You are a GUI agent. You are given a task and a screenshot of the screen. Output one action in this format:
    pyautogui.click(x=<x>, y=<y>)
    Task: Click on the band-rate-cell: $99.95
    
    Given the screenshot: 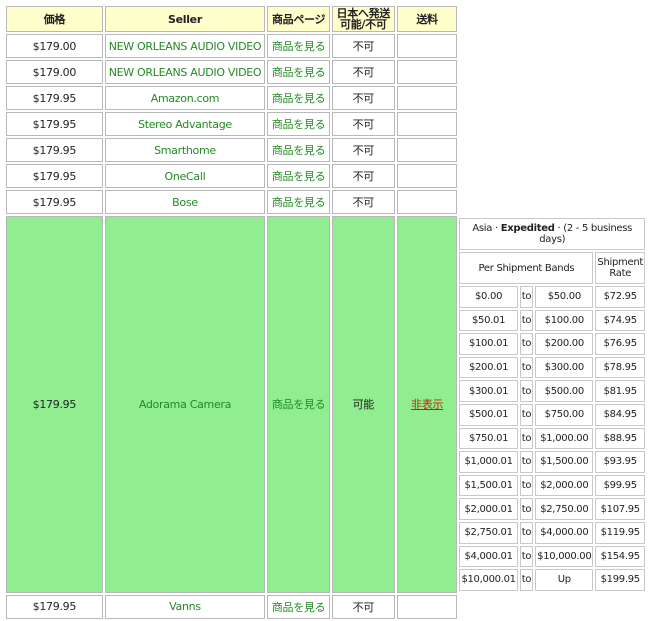 What is the action you would take?
    pyautogui.click(x=620, y=485)
    